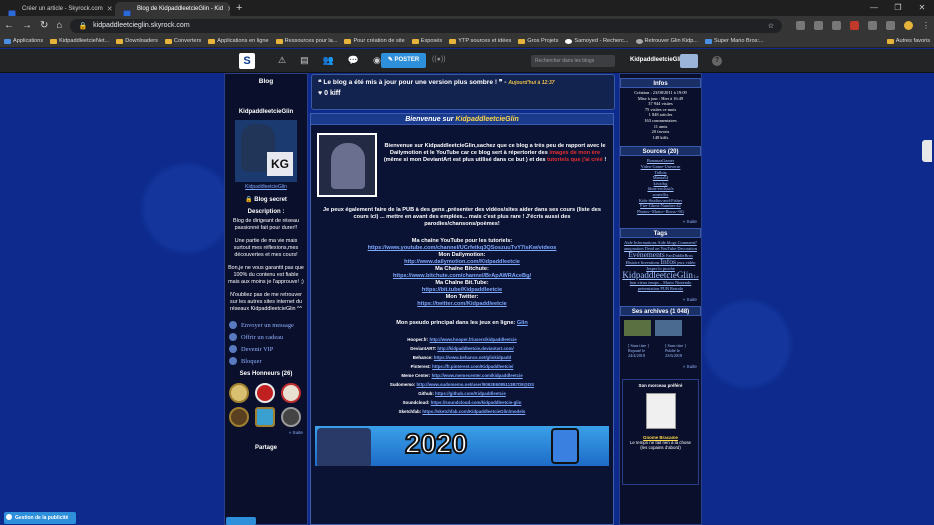  What do you see at coordinates (538, 41) in the screenshot?
I see `bookmark-item: Gros Projets` at bounding box center [538, 41].